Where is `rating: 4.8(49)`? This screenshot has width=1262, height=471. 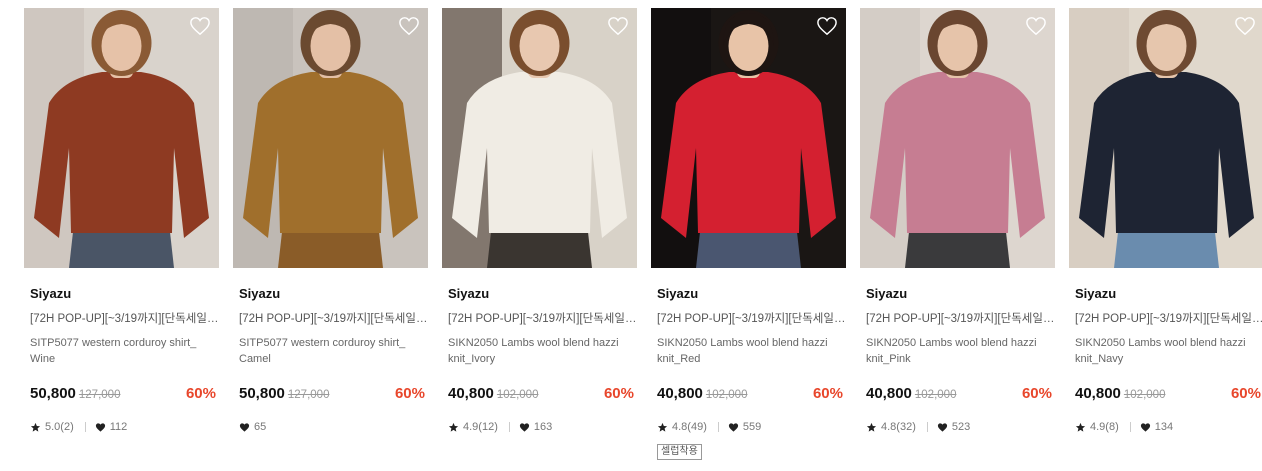
rating: 4.8(49) is located at coordinates (692, 427).